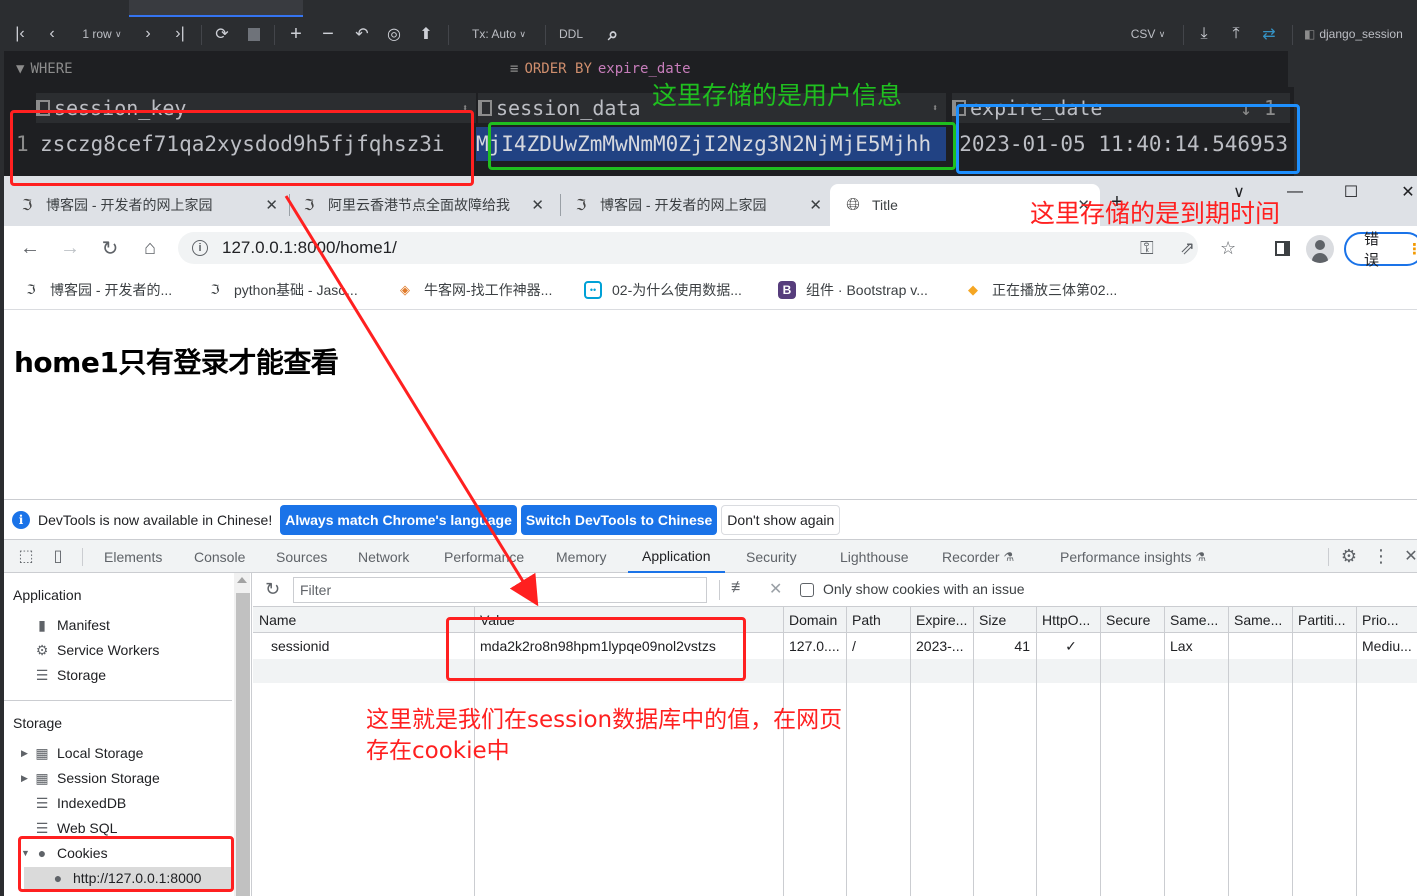  Describe the element at coordinates (781, 519) in the screenshot. I see `dont-show-again-button: Don't show again` at that location.